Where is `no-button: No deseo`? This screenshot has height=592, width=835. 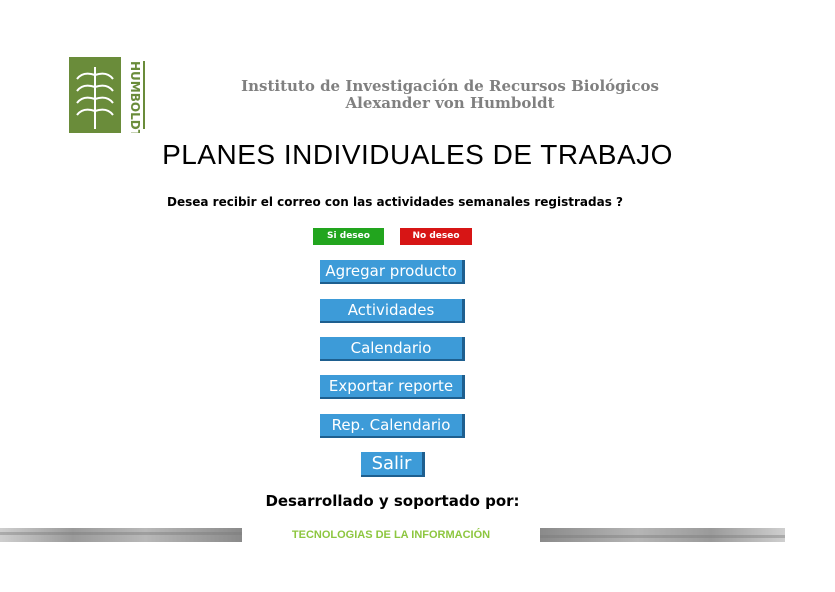
no-button: No deseo is located at coordinates (436, 236).